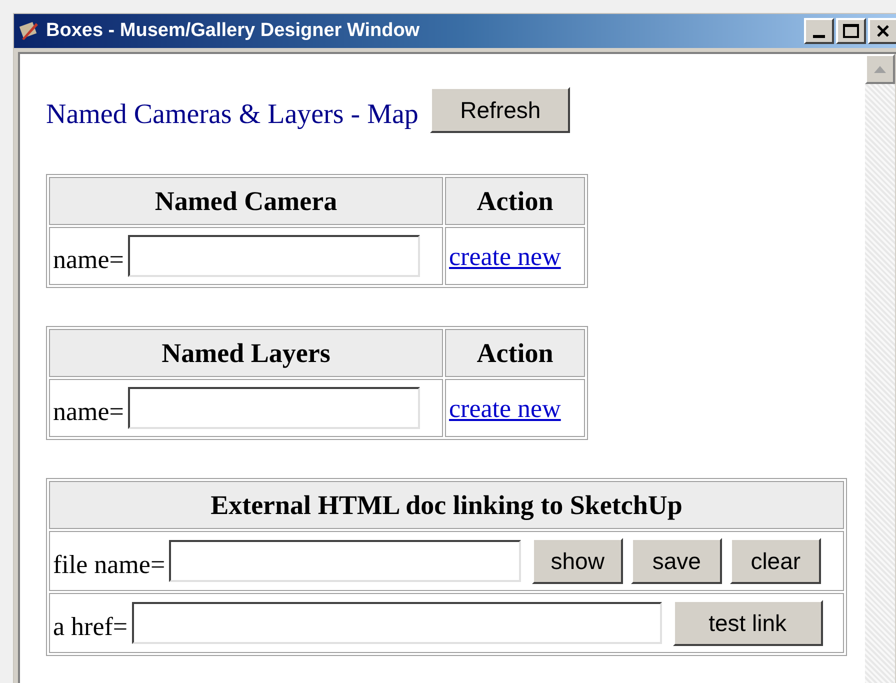  Describe the element at coordinates (851, 31) in the screenshot. I see `maximize-button` at that location.